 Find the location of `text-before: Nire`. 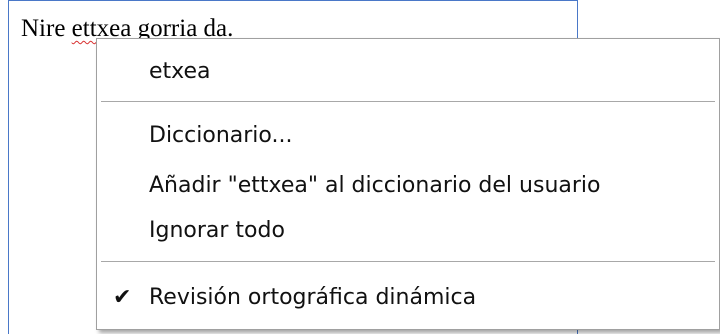

text-before: Nire is located at coordinates (46, 28).